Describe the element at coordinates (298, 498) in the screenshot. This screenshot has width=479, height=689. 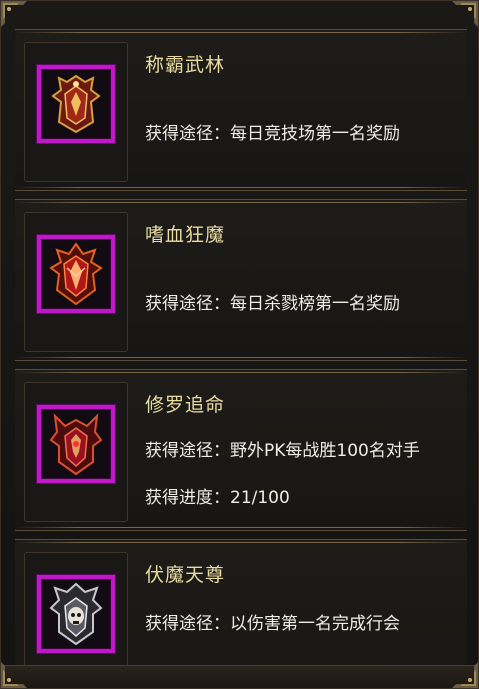
I see `progress-info: 获得进度：21/100` at that location.